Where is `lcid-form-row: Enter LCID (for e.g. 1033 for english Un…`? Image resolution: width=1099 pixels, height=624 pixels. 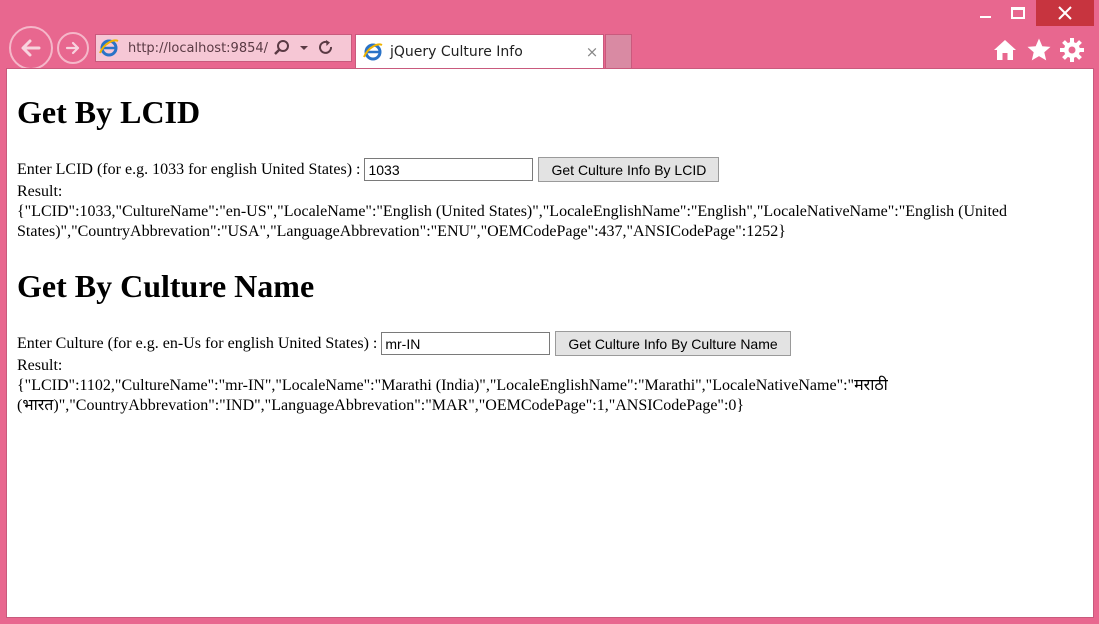
lcid-form-row: Enter LCID (for e.g. 1033 for english Un… is located at coordinates (368, 169).